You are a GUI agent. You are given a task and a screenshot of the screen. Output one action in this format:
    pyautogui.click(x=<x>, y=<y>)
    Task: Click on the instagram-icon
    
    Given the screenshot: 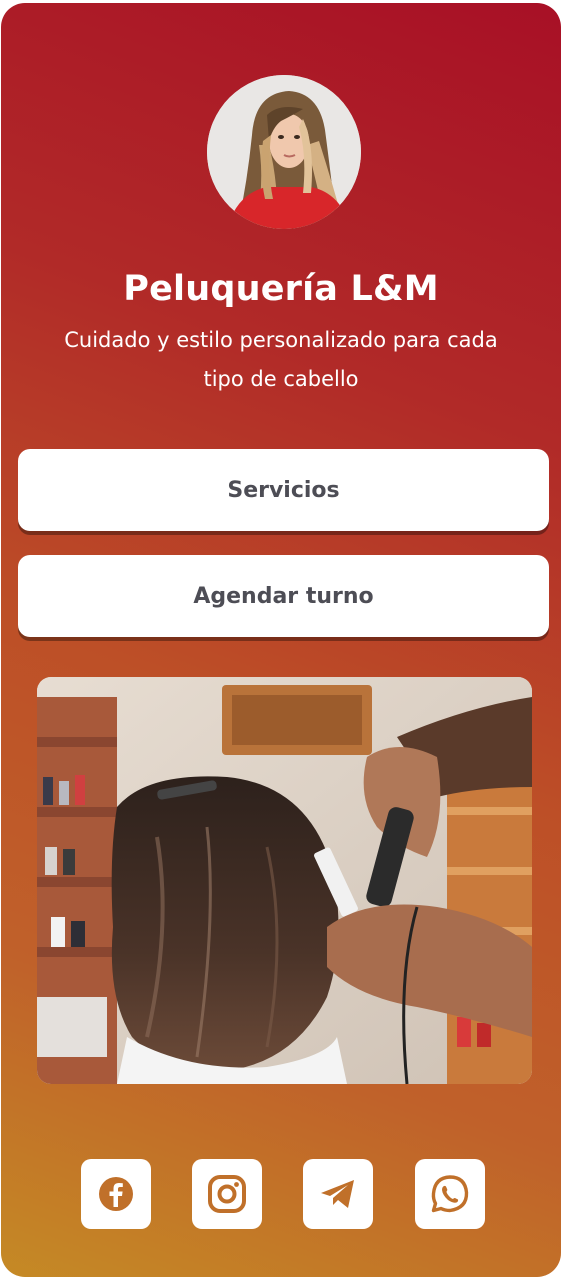 What is the action you would take?
    pyautogui.click(x=227, y=1194)
    